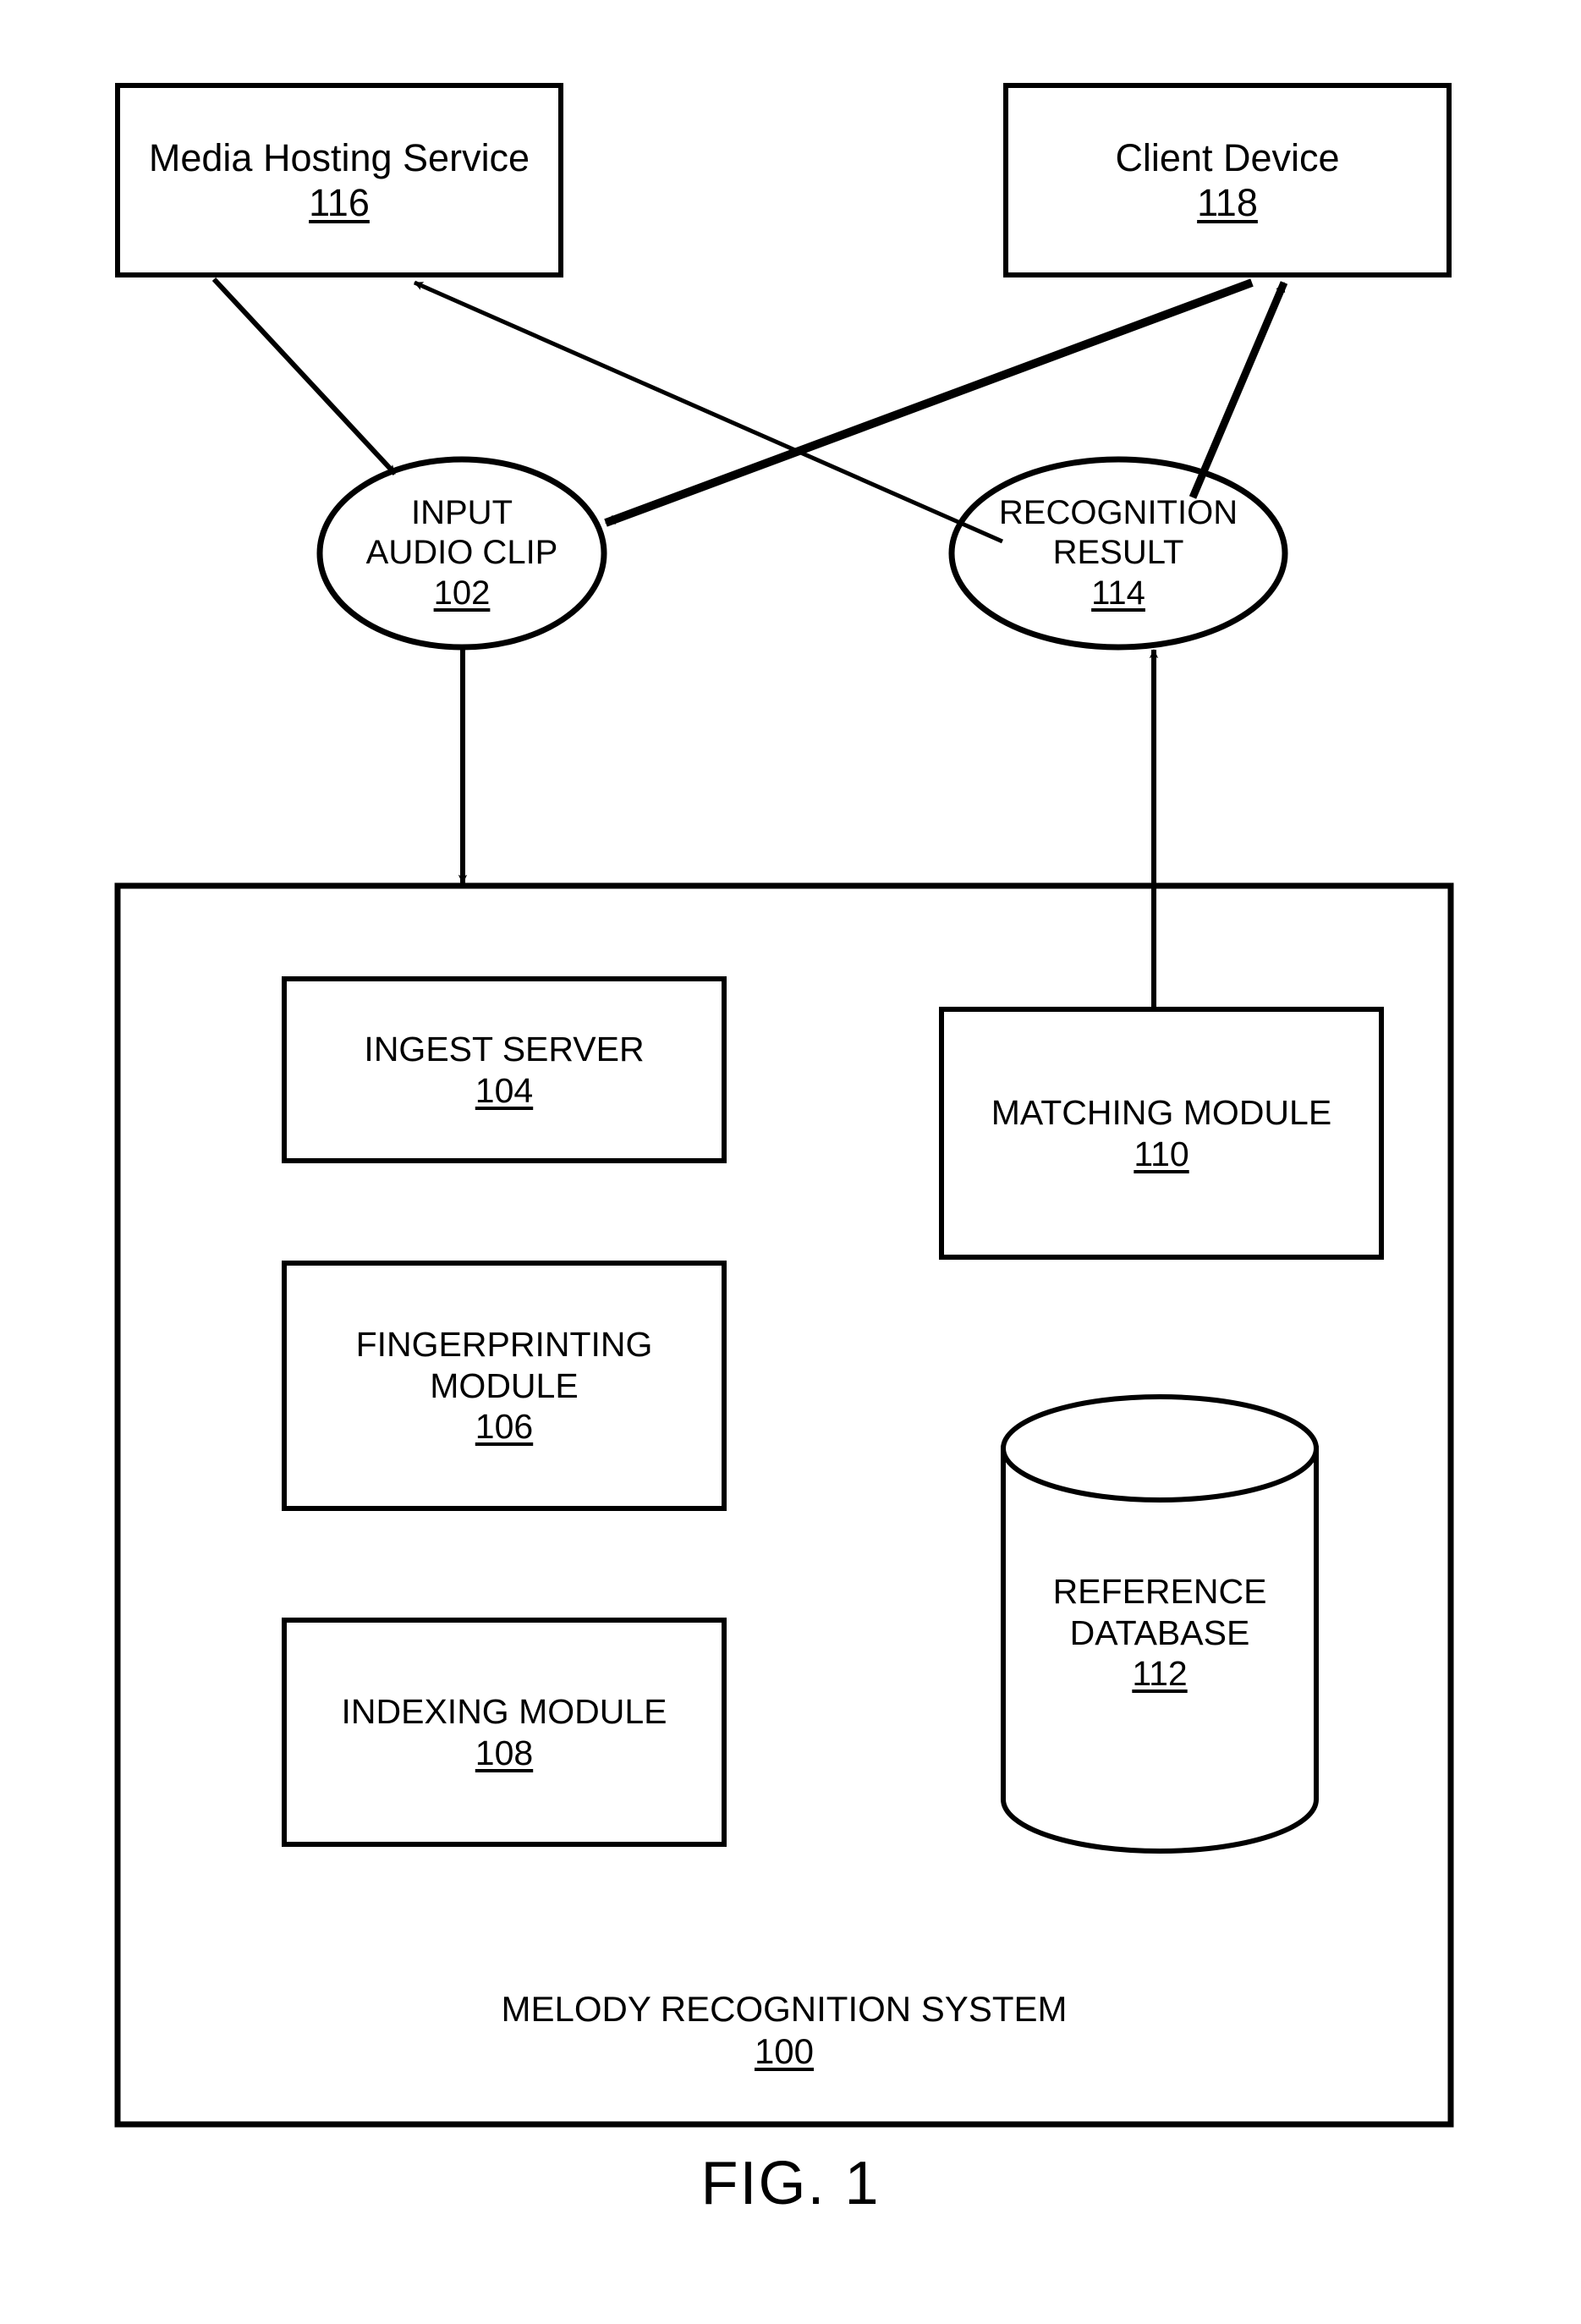  I want to click on arrow-recognition-result-to-client-device, so click(1238, 390).